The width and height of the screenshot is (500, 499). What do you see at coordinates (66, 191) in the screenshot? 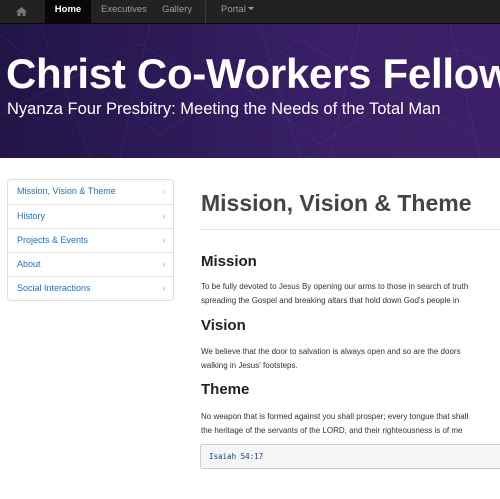
I see `sidebar-item-label: Mission, Vision & Theme` at bounding box center [66, 191].